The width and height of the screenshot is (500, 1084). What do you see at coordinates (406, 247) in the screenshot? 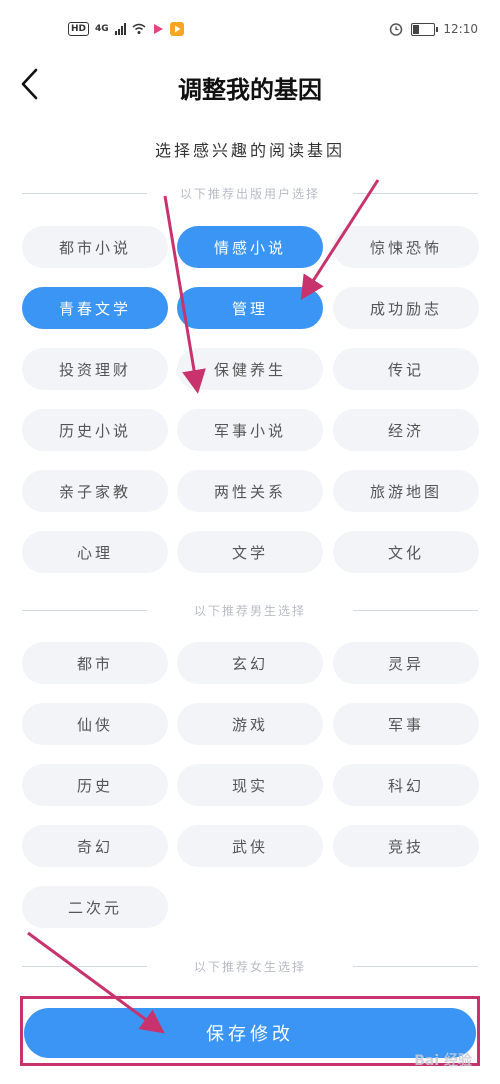
I see `tag-jingsong-kongbu: 惊悚恐怖` at bounding box center [406, 247].